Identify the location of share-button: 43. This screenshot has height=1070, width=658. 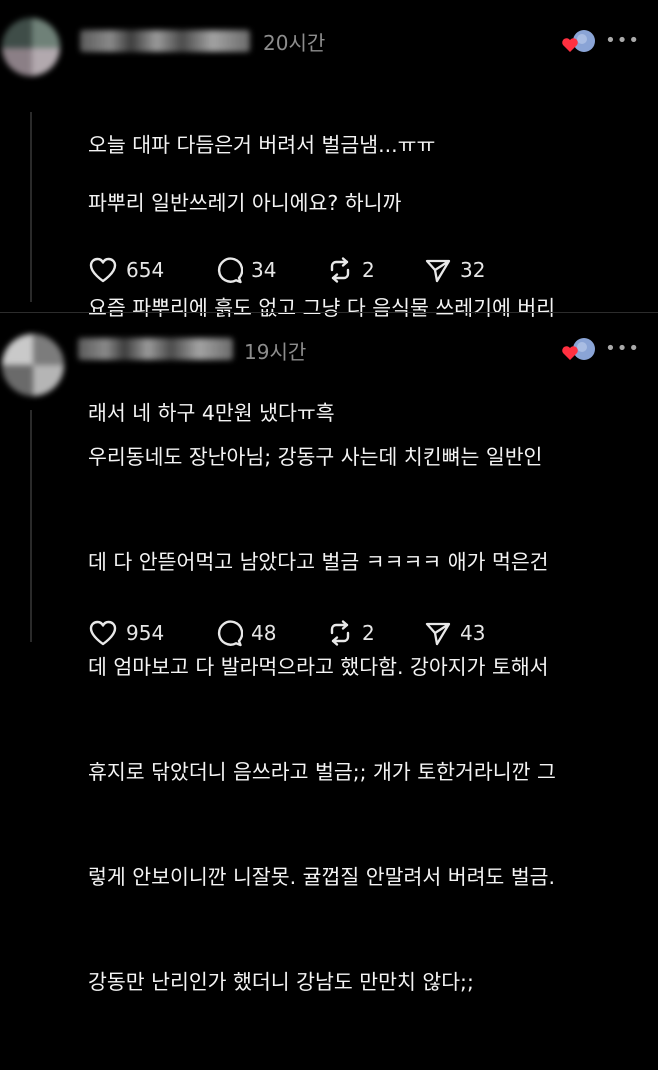
(454, 633).